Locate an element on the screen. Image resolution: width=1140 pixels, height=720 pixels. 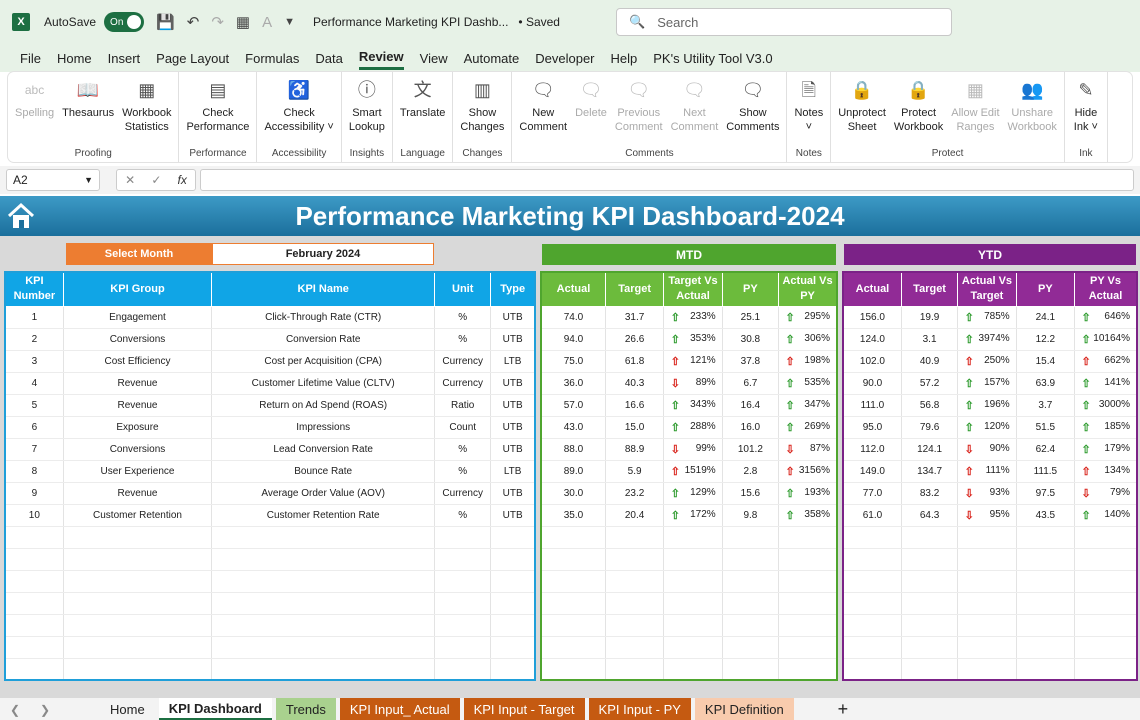
ytd-target-cell: 19.9 is located at coordinates (930, 317).